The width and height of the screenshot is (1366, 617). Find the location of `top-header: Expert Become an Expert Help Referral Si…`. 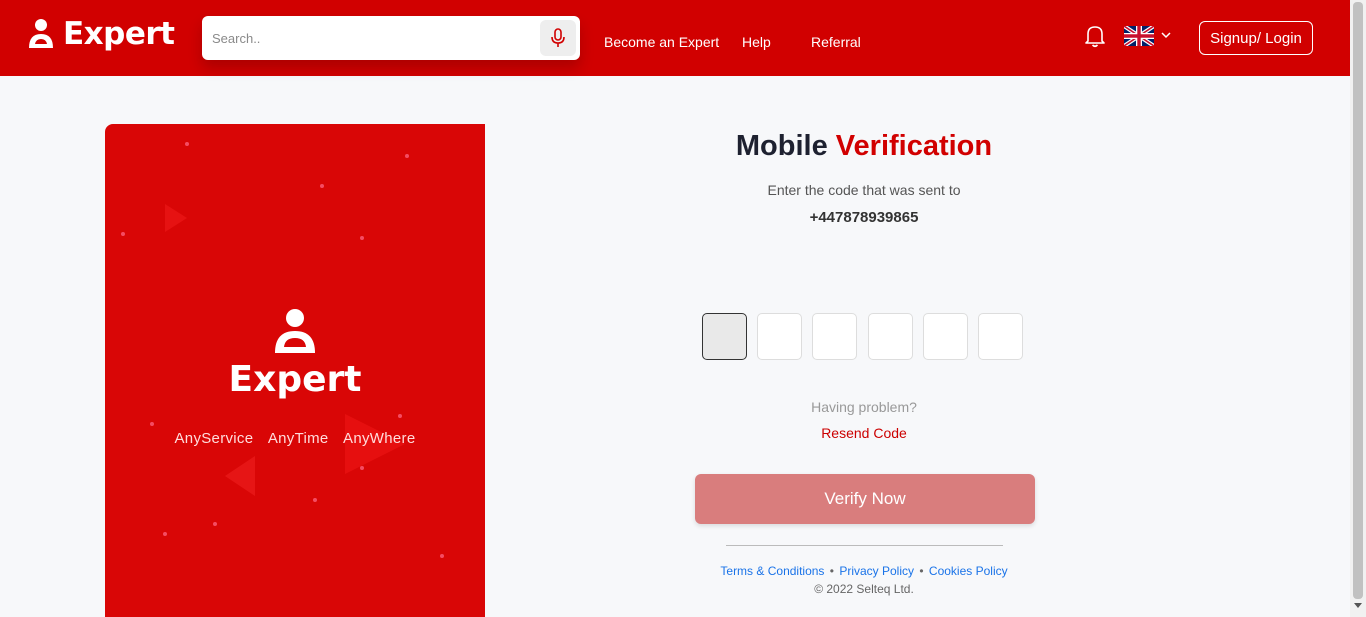

top-header: Expert Become an Expert Help Referral Si… is located at coordinates (675, 38).